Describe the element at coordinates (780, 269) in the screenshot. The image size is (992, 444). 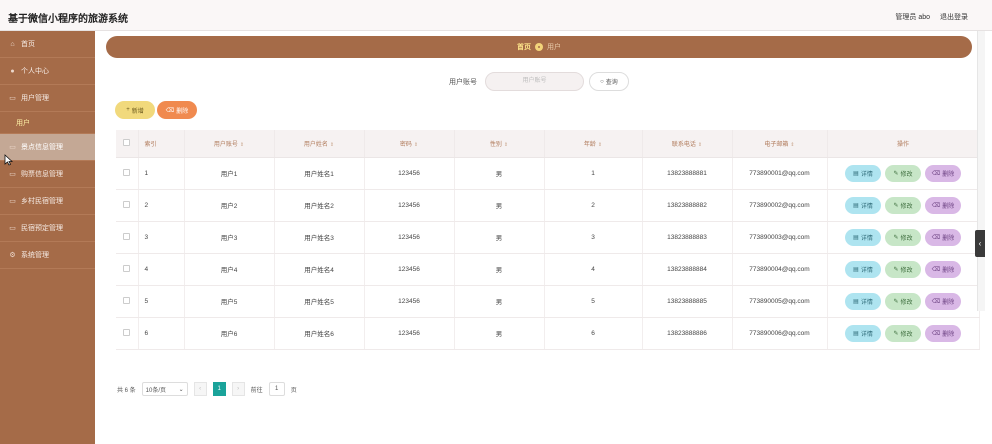
I see `table-cell-email: 773890004@qq.com` at that location.